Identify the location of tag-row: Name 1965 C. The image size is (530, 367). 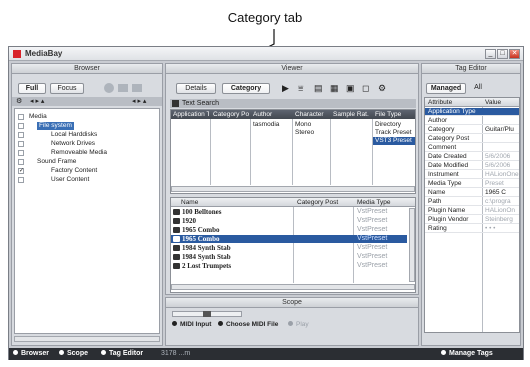
(472, 193).